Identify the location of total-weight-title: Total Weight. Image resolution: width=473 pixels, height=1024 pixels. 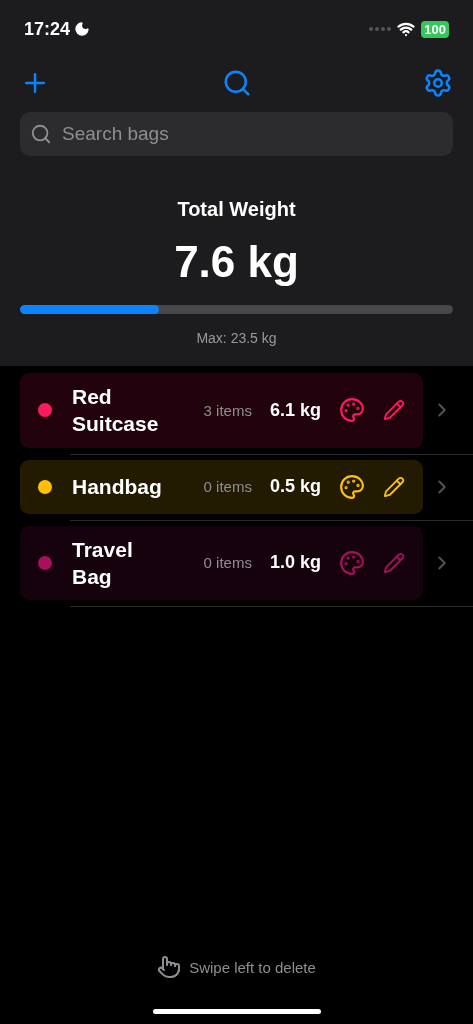
(236, 209).